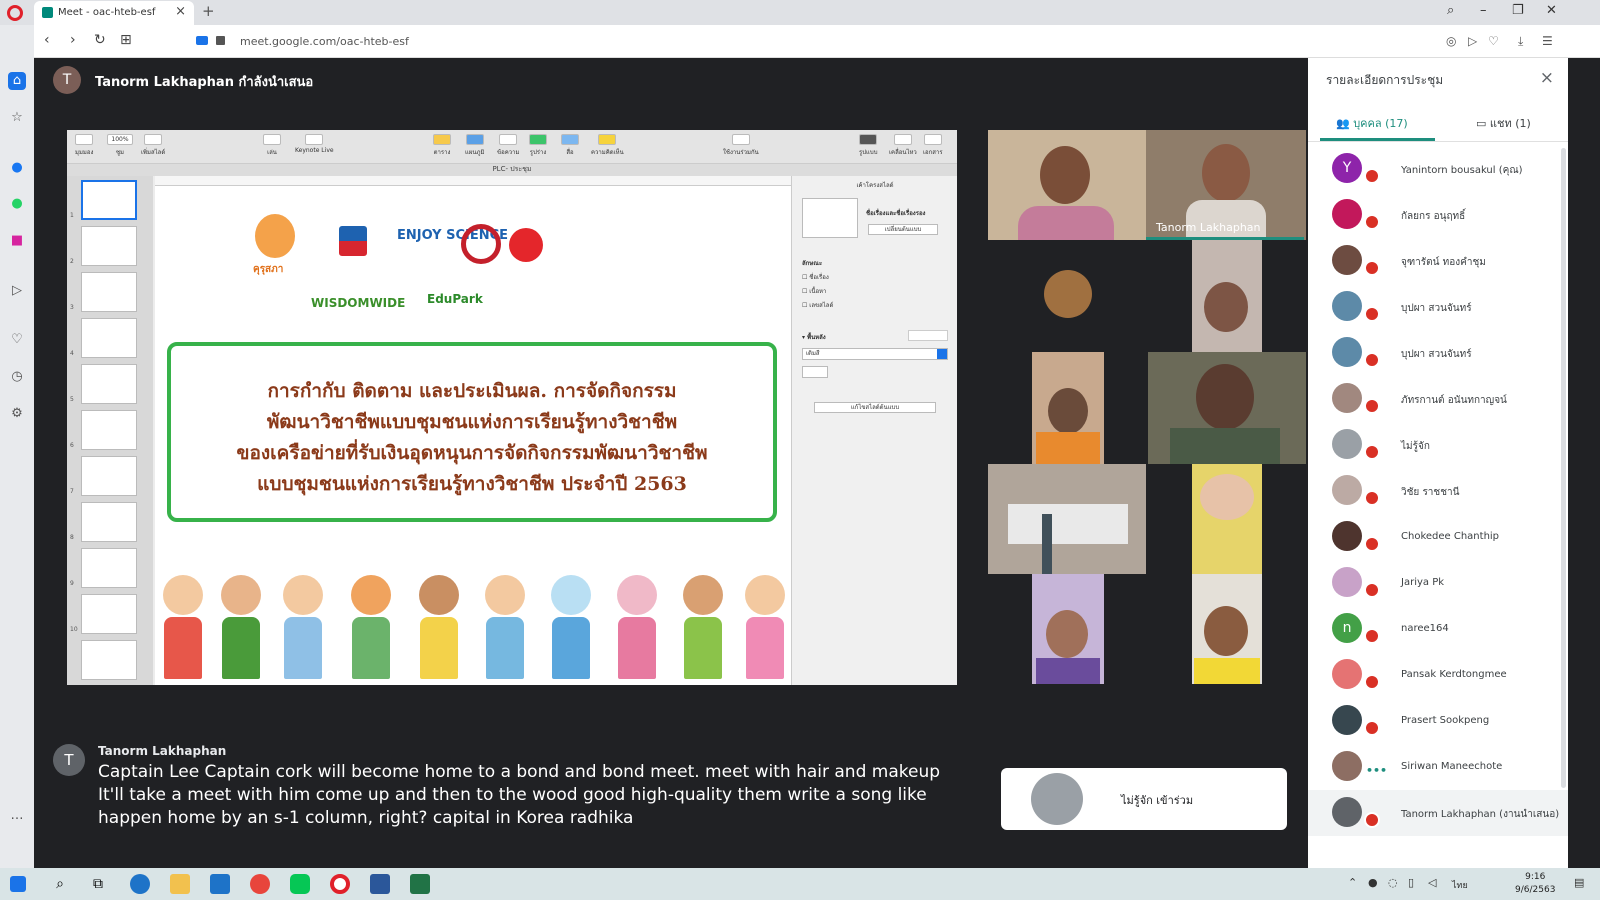 This screenshot has width=1600, height=900. I want to click on menu-icon: ☰, so click(1547, 41).